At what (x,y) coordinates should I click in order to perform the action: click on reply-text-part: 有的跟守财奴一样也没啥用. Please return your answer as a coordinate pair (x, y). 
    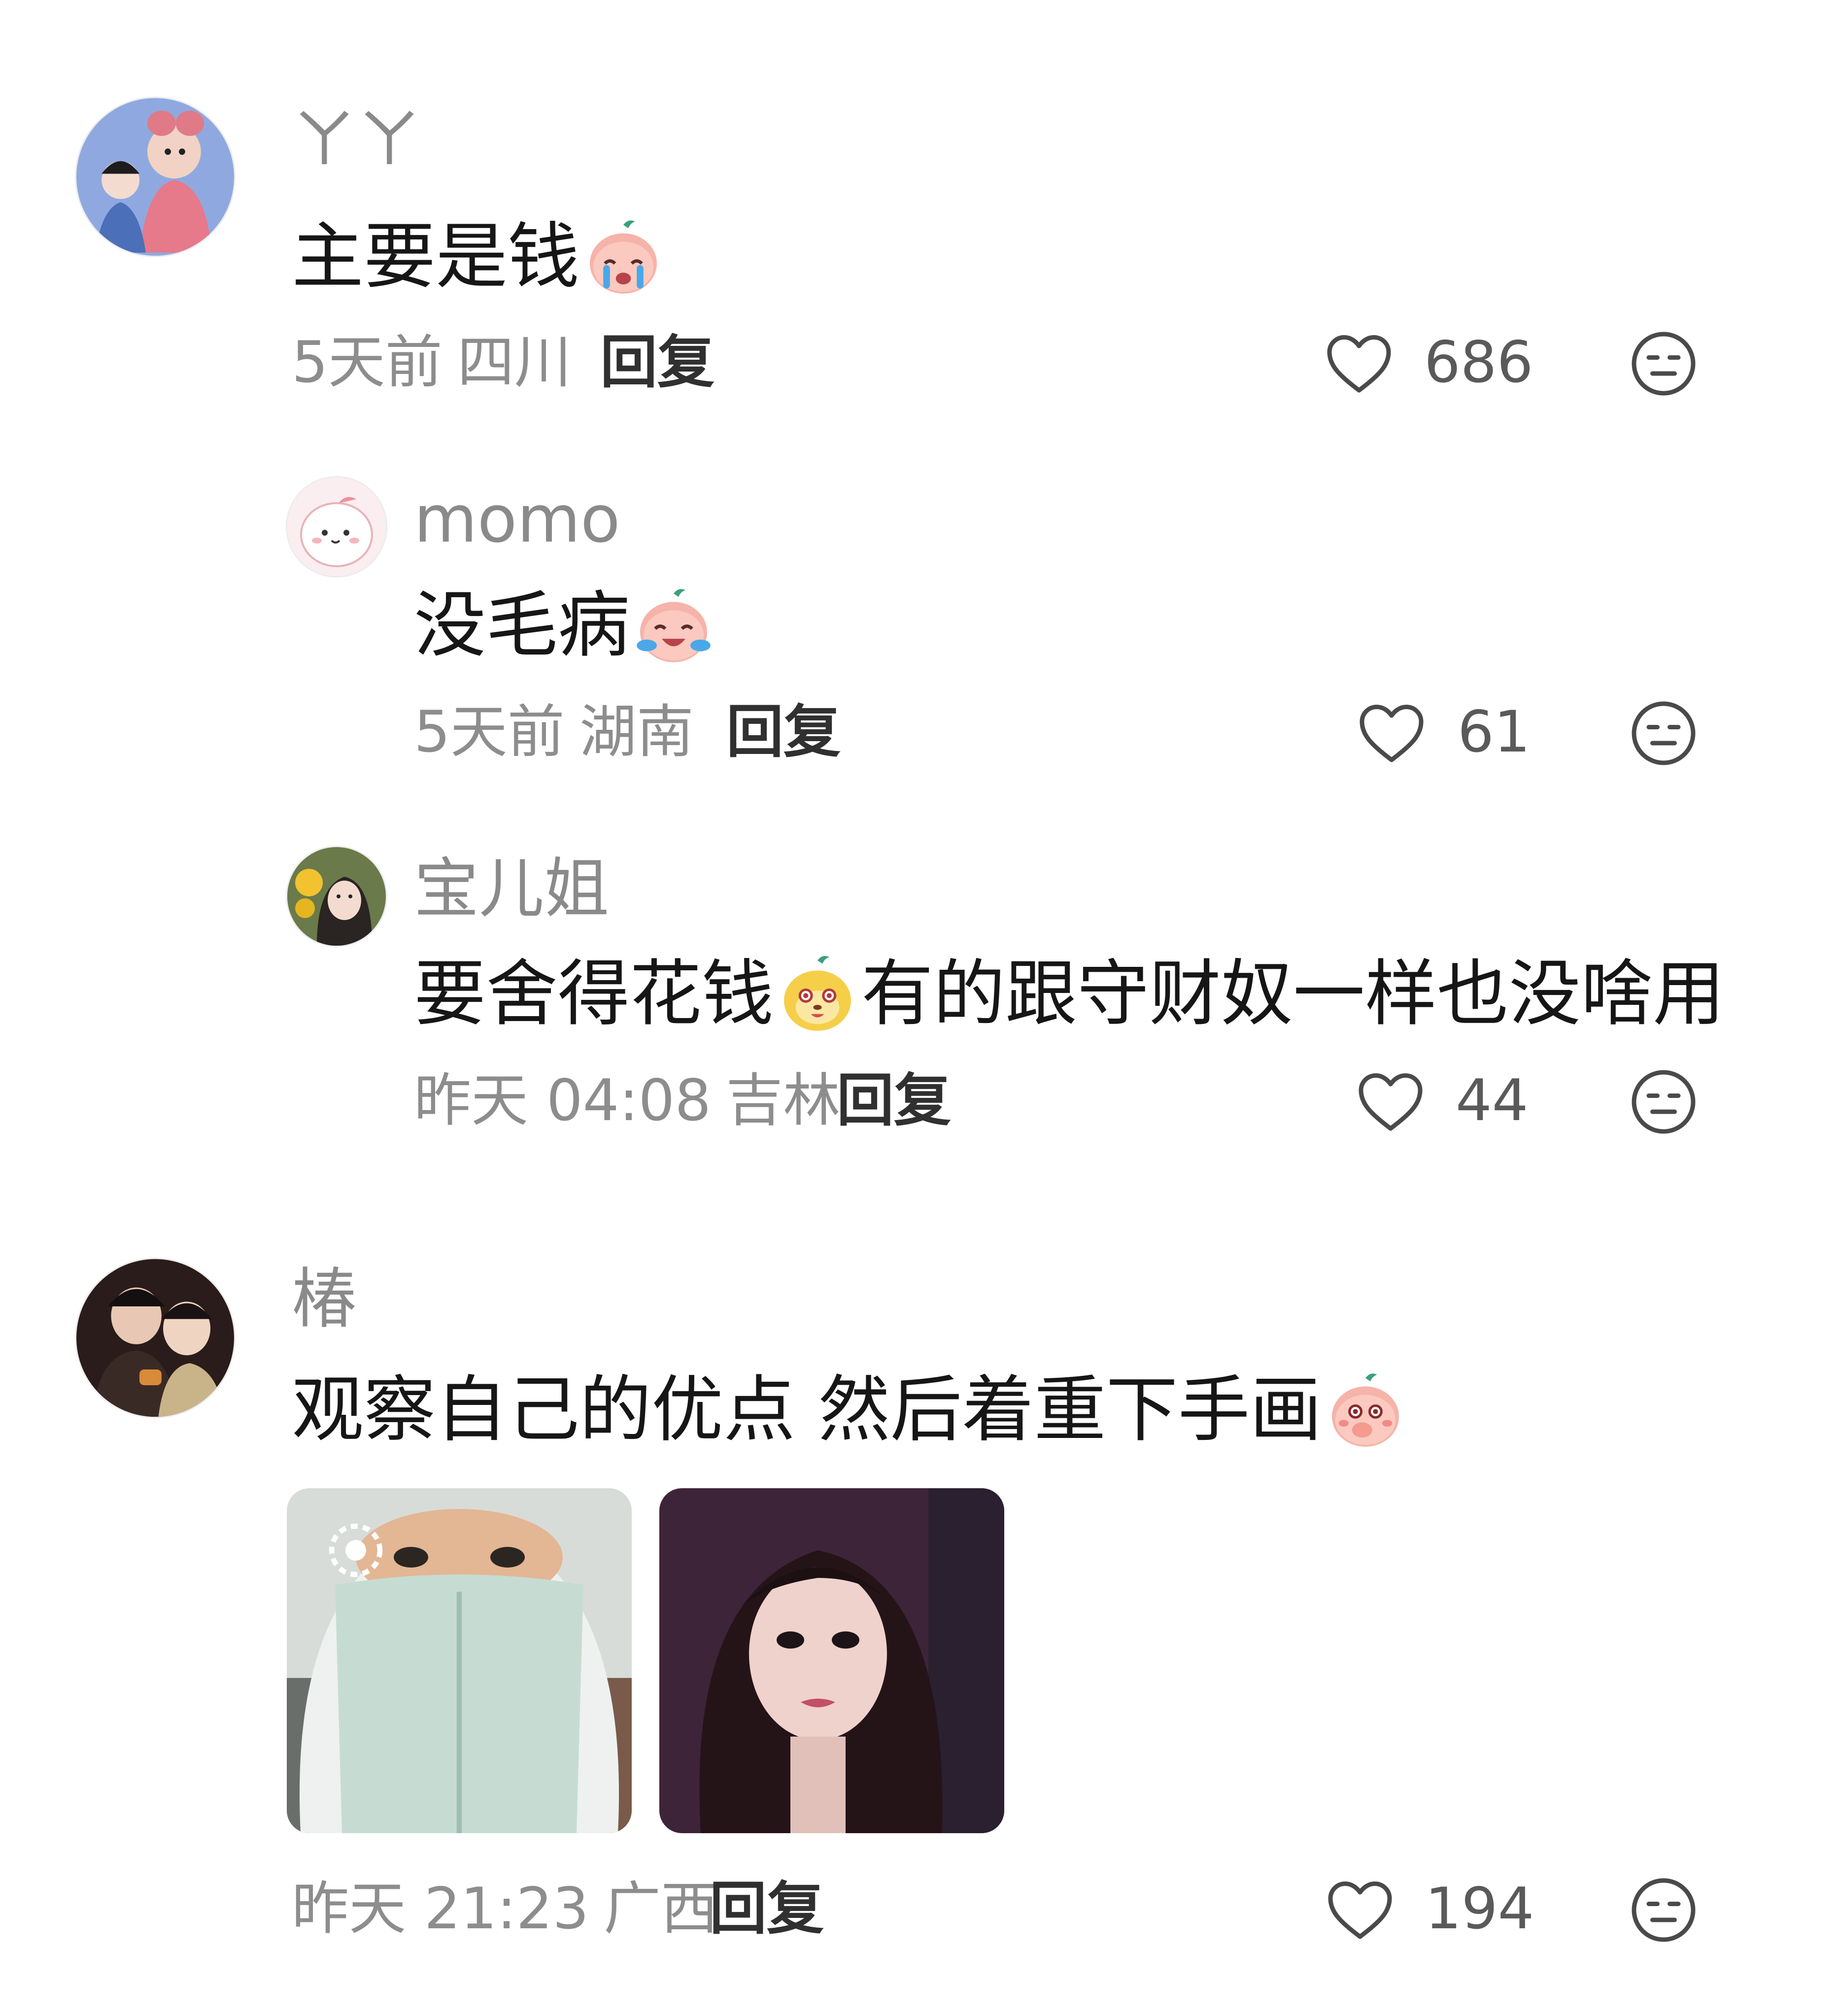
    Looking at the image, I should click on (1293, 994).